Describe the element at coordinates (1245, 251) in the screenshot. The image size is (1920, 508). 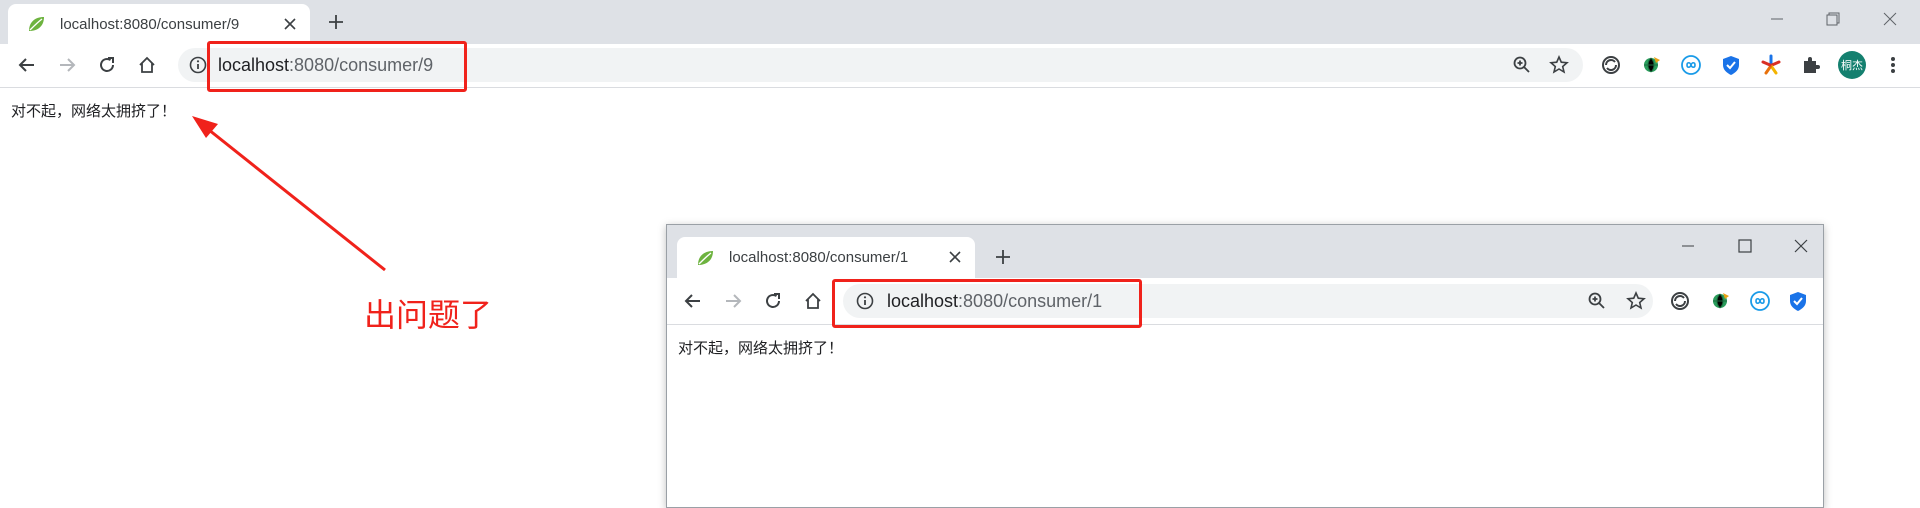
I see `tab-strip: localhost:8080/consumer/1` at that location.